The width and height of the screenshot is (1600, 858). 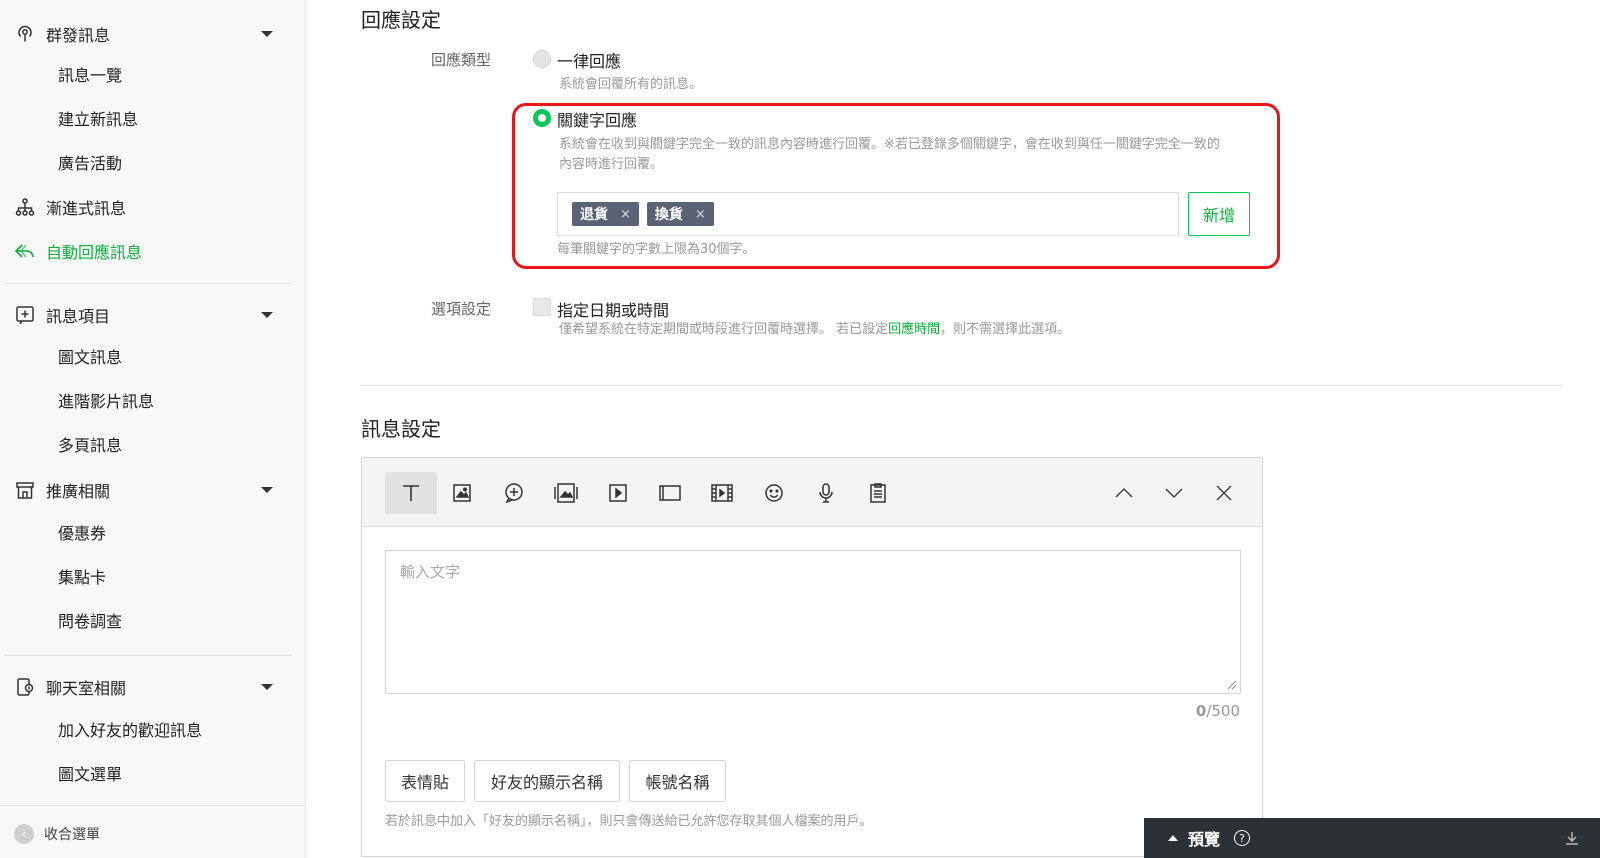 I want to click on sidebar-item-rich-message: 圖文訊息, so click(x=90, y=358).